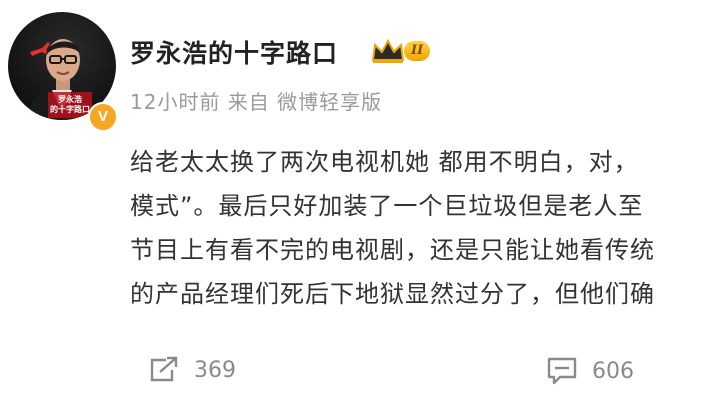  I want to click on member-level: II, so click(417, 51).